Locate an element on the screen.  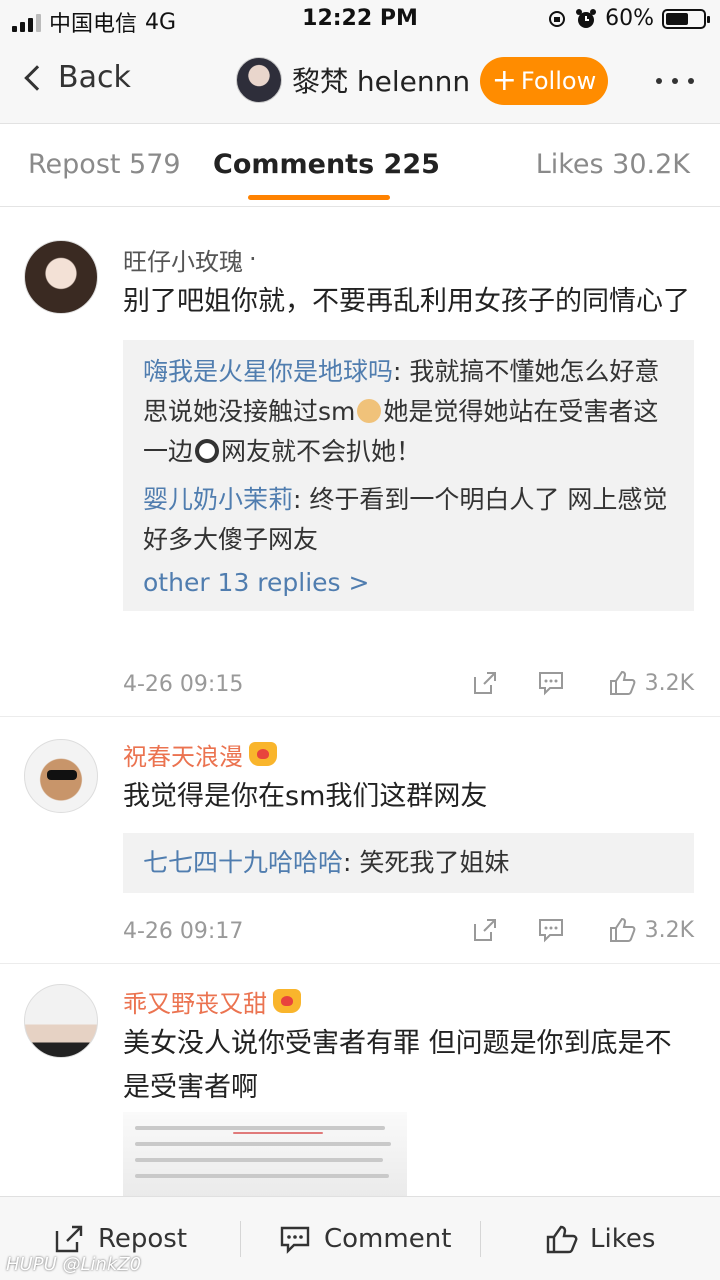
more-replies-link: other 13 replies > is located at coordinates (408, 582).